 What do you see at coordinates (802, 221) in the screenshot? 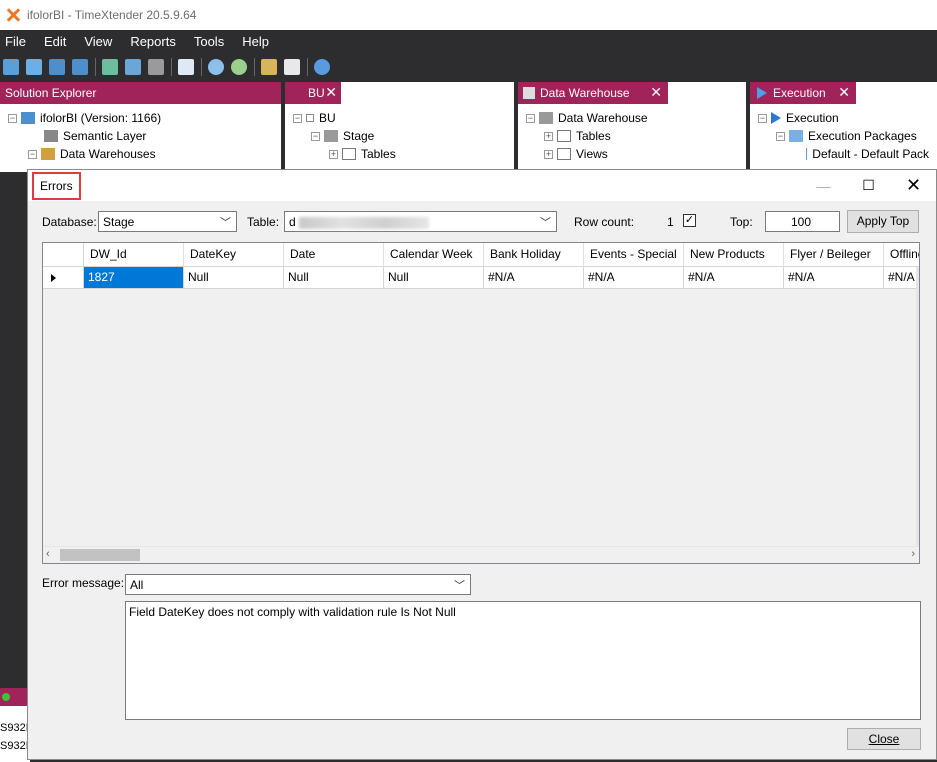
I see `top-input` at bounding box center [802, 221].